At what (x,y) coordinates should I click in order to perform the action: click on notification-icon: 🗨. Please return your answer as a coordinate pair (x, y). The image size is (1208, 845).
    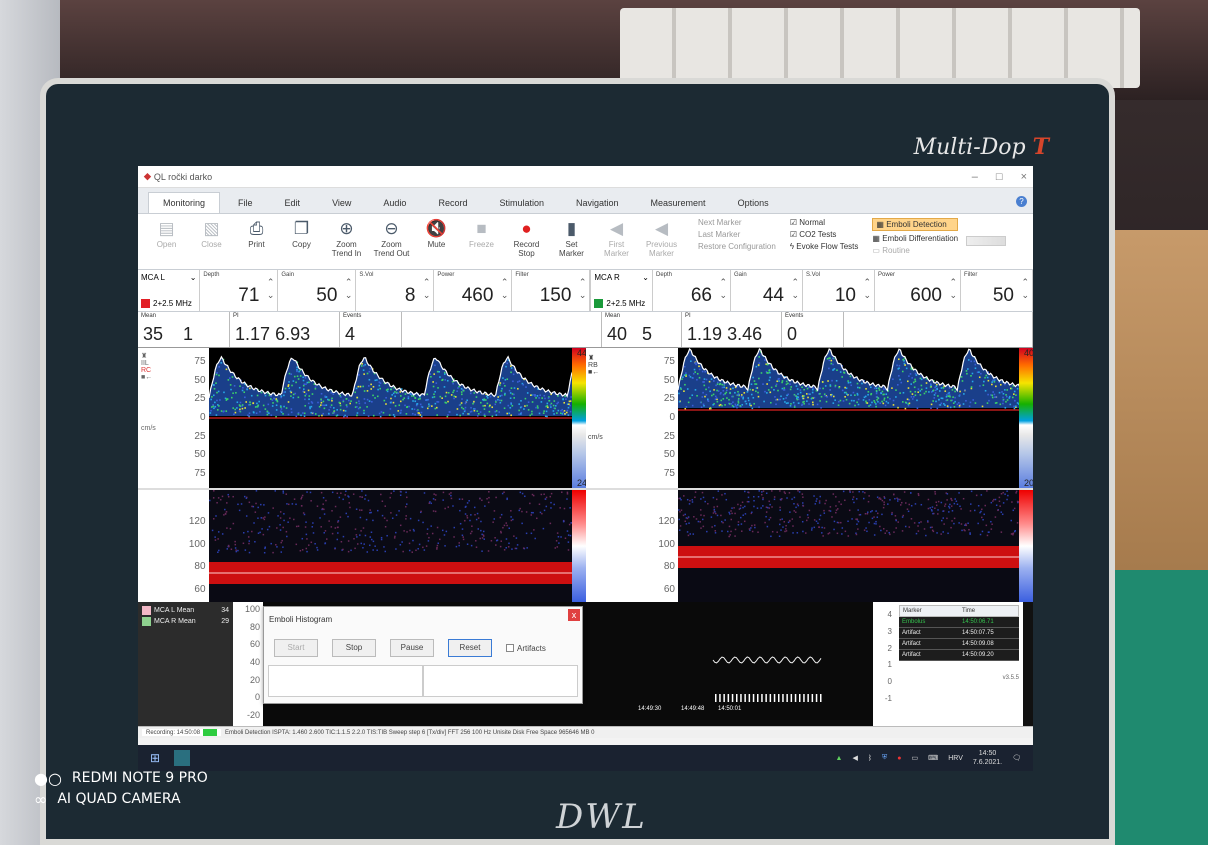
    Looking at the image, I should click on (1016, 758).